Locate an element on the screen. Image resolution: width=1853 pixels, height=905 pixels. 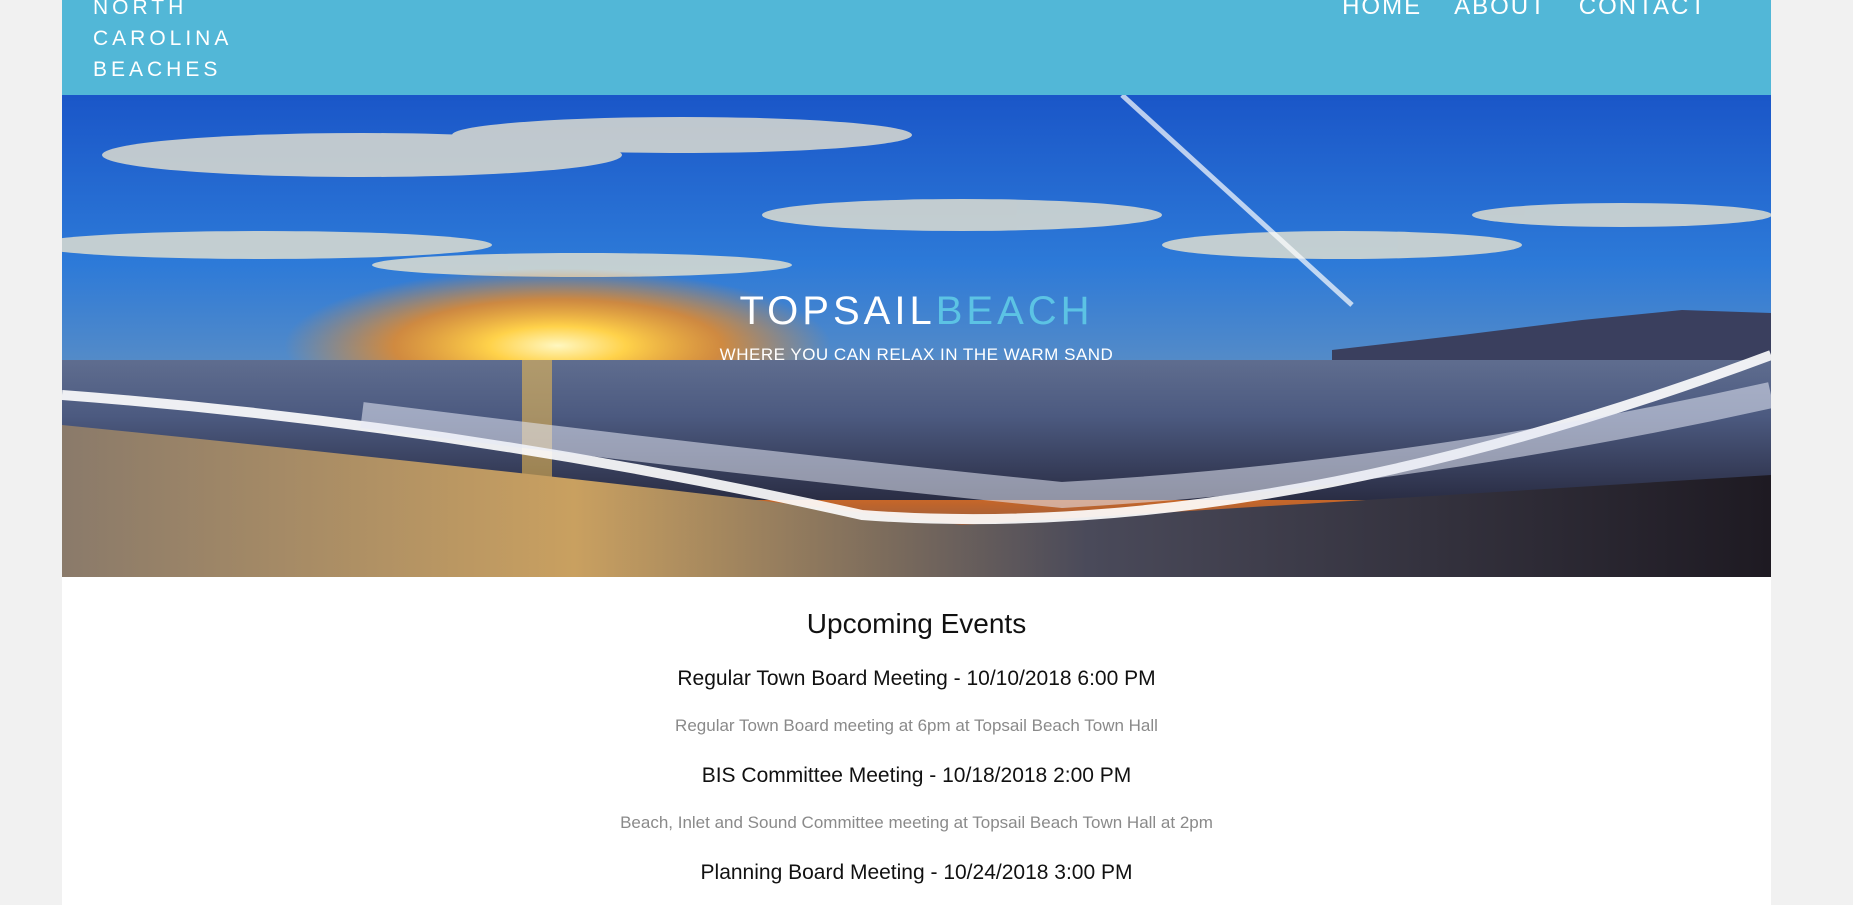
hero-title-accent: BEACH is located at coordinates (1014, 311).